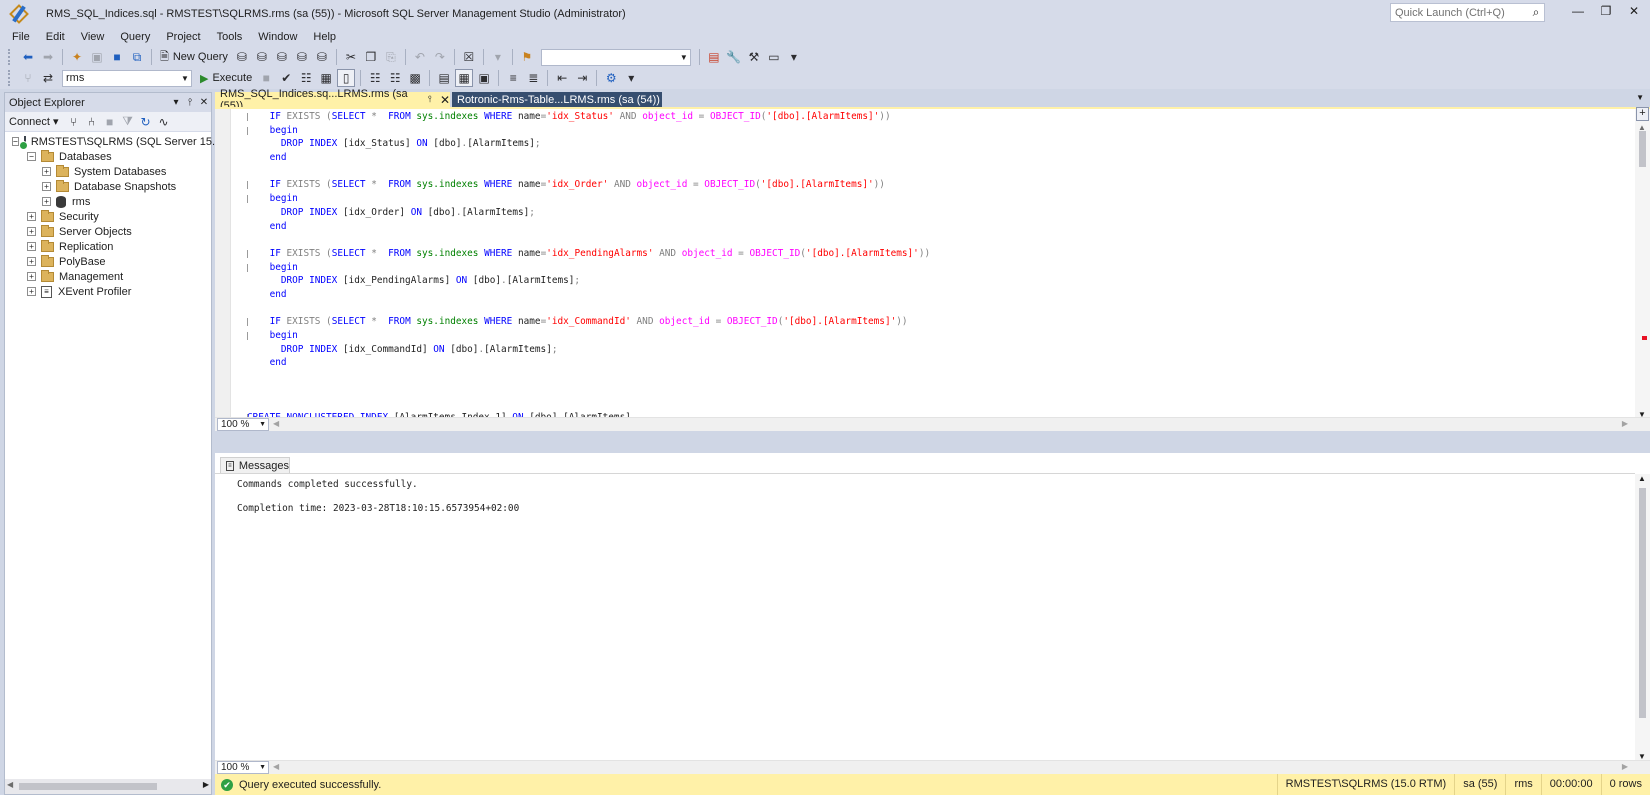 Image resolution: width=1650 pixels, height=795 pixels. What do you see at coordinates (108, 246) in the screenshot?
I see `tree-item-replication: + Replication` at bounding box center [108, 246].